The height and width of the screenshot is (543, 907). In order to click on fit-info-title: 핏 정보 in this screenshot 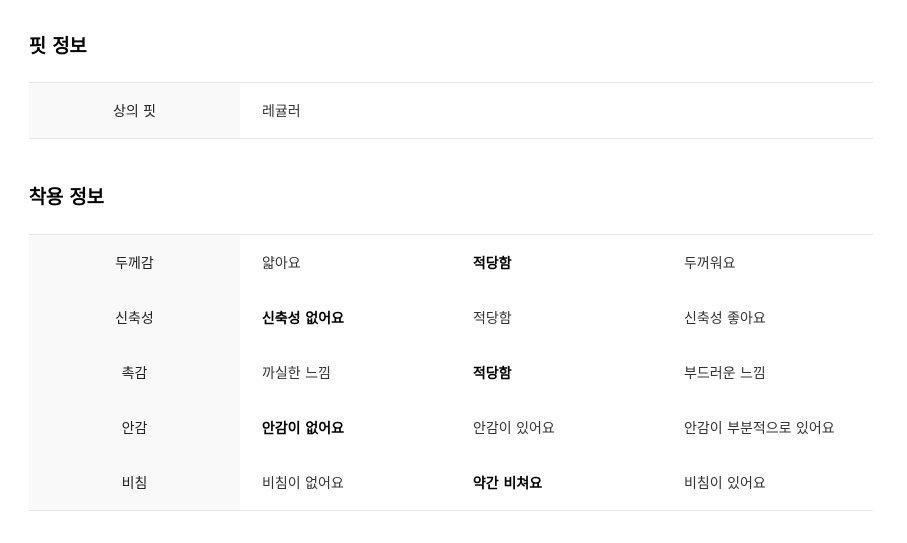, I will do `click(58, 46)`.